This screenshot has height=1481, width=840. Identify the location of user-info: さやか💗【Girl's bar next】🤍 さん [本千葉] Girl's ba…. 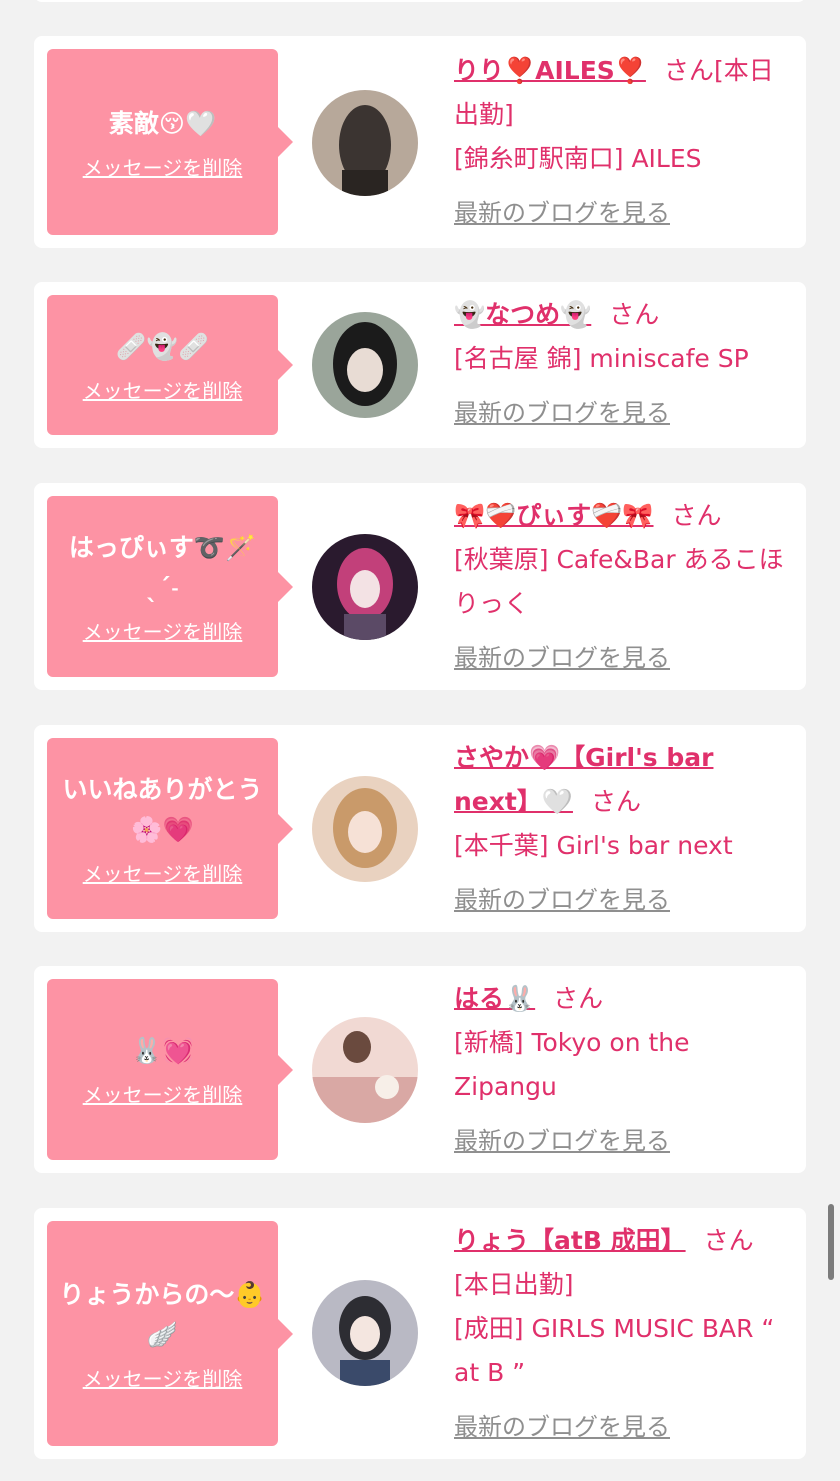
(619, 829).